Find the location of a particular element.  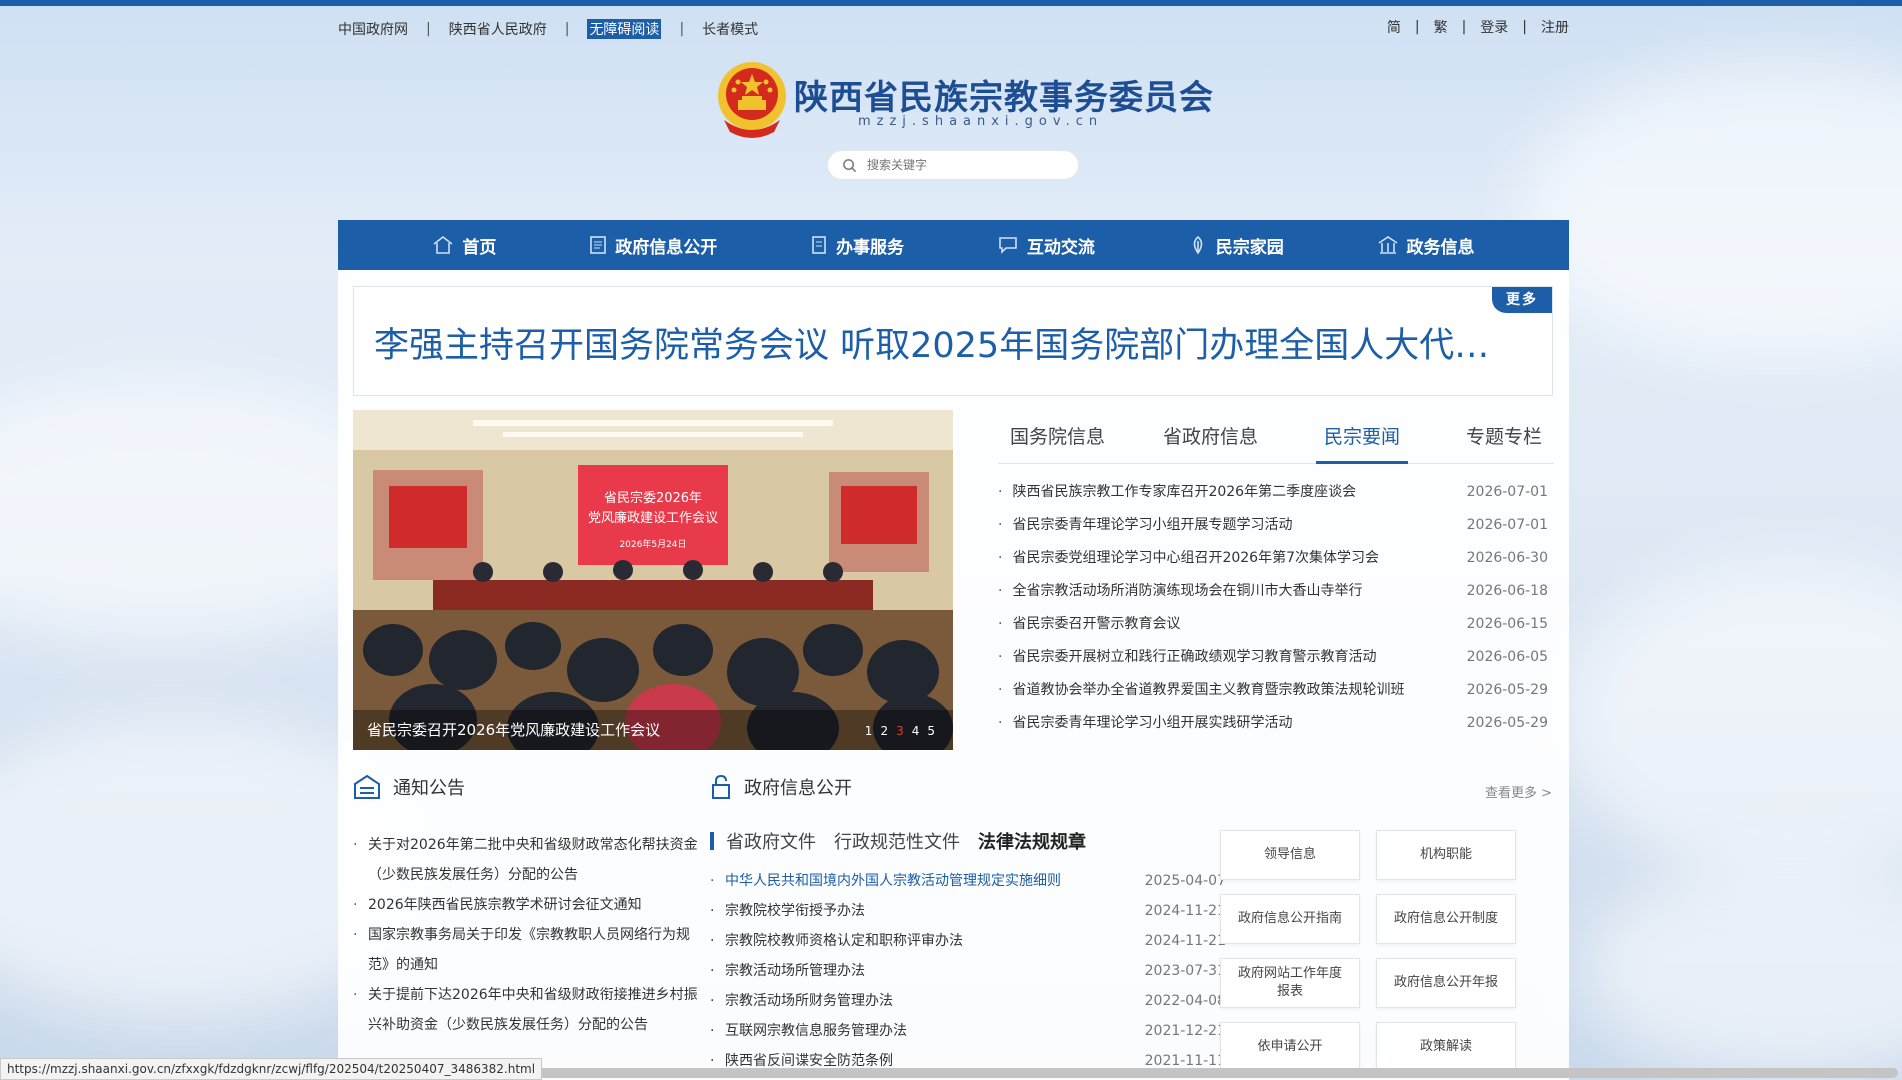

nav-community: 民宗家园 is located at coordinates (1236, 245).